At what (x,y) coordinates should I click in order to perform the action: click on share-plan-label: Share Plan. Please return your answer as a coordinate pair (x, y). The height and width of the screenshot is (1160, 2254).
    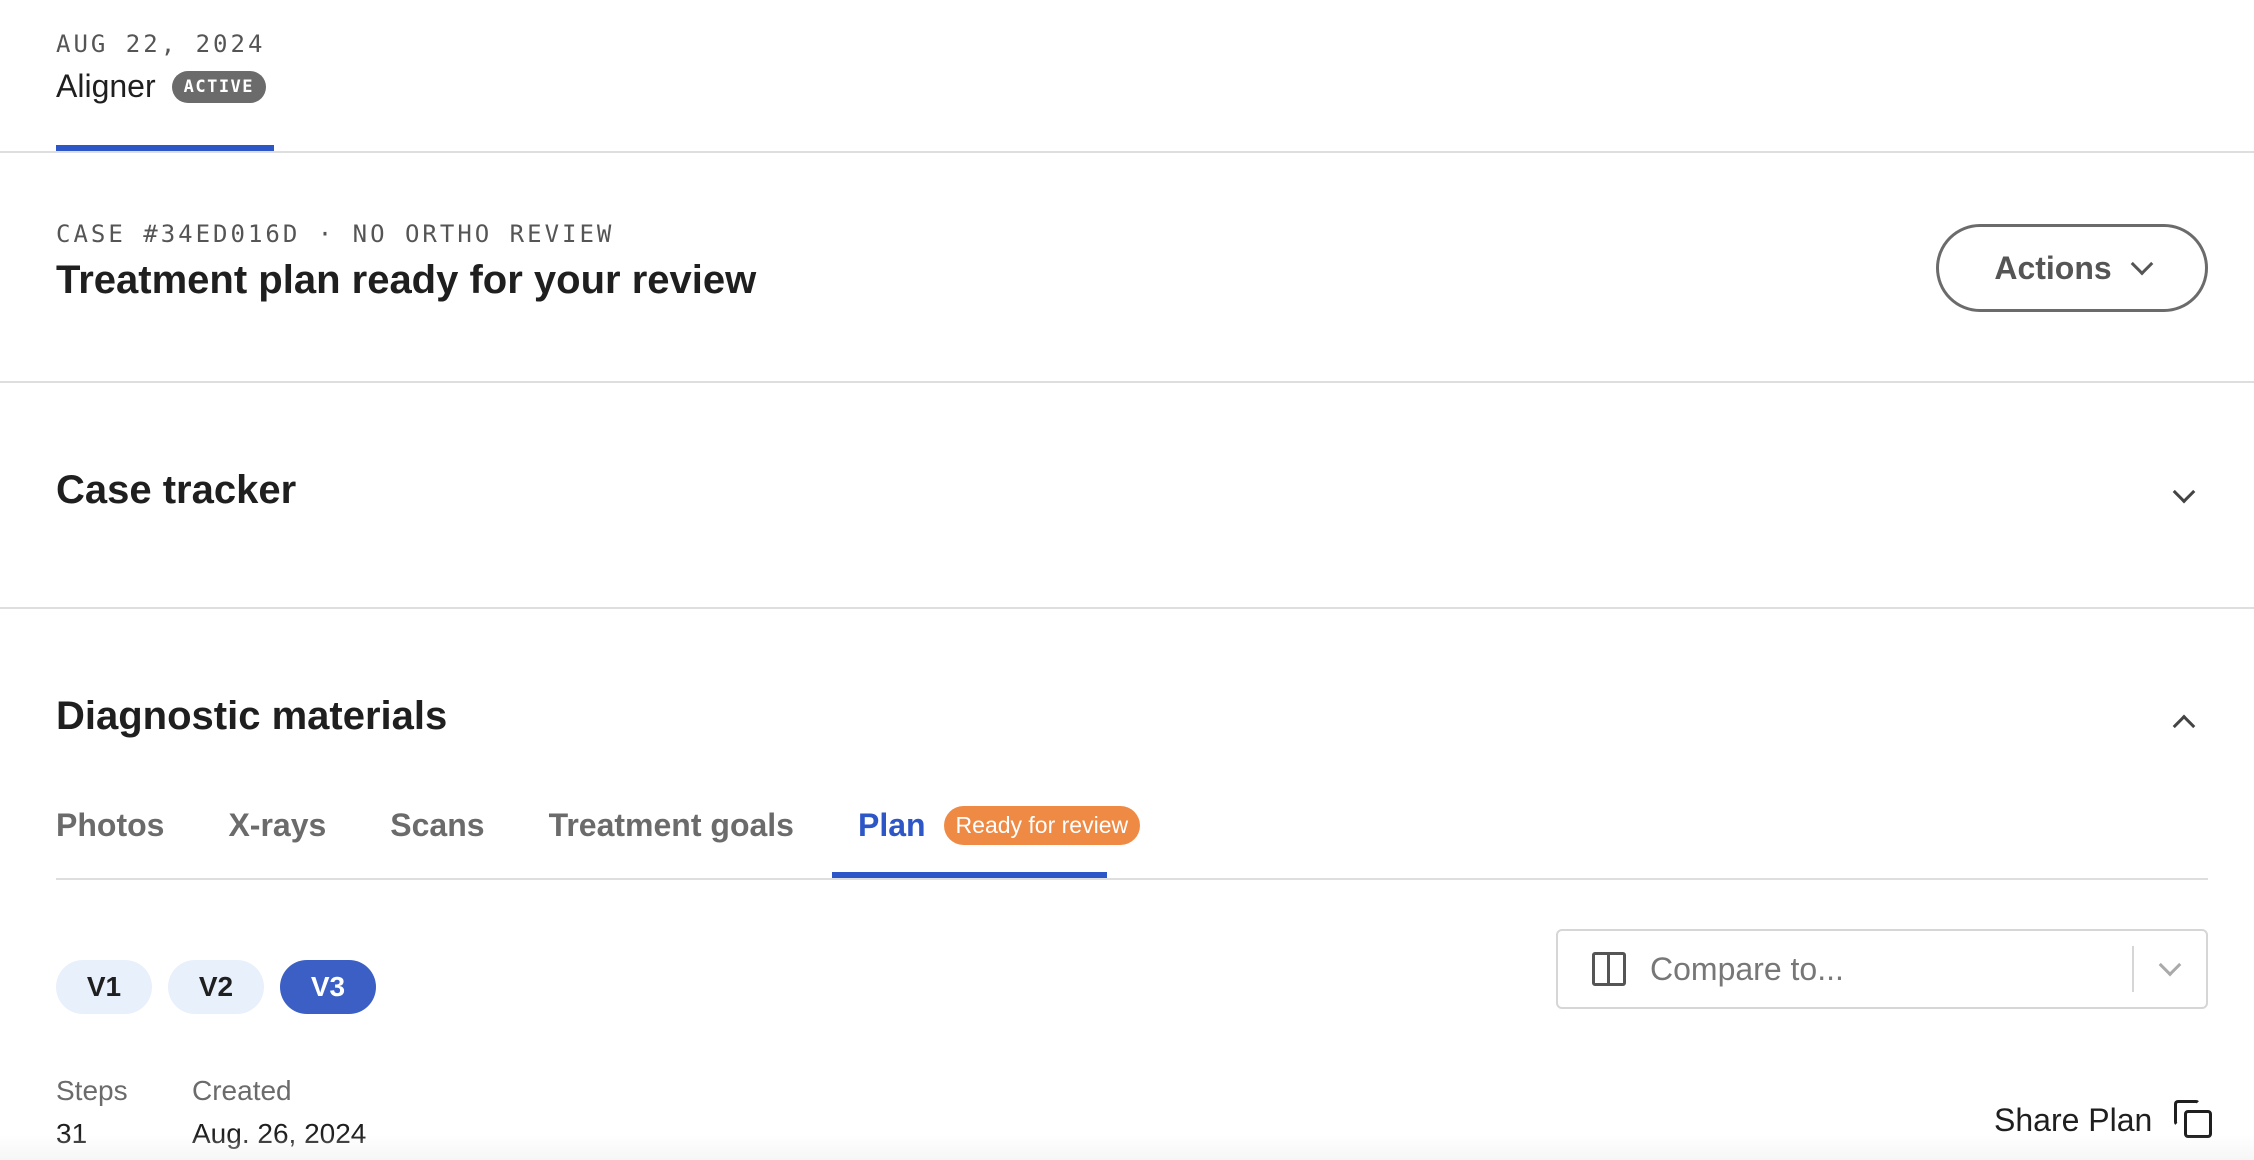
    Looking at the image, I should click on (2073, 1119).